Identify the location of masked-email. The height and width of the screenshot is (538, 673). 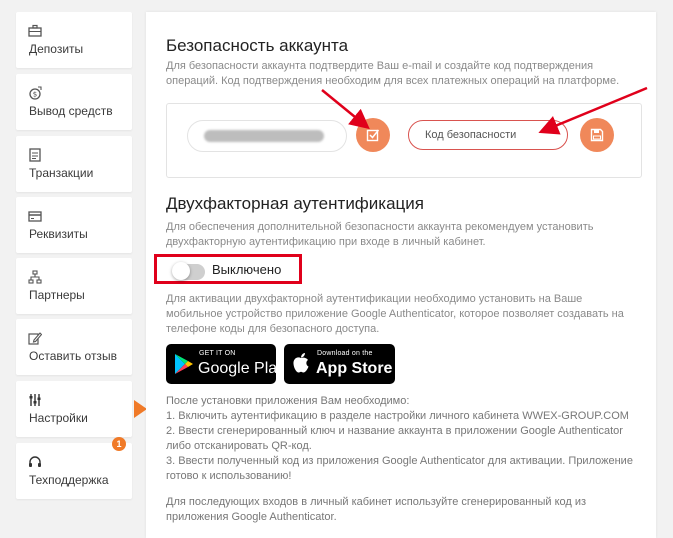
(264, 136).